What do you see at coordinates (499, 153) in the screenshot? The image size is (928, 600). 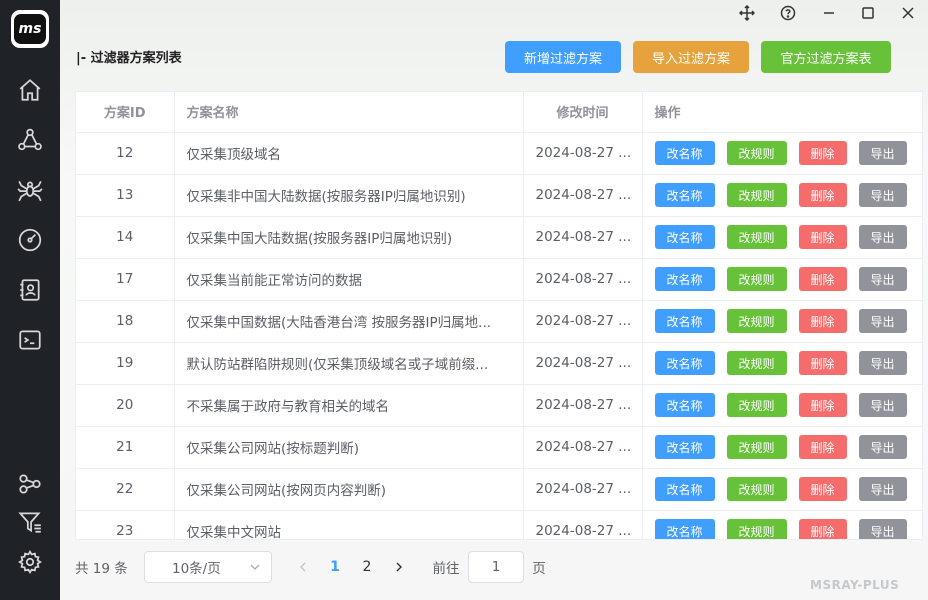 I see `table-row: 12 仅采集顶级域名 2024-08-27 ... 改名称 改规则 删除 导出` at bounding box center [499, 153].